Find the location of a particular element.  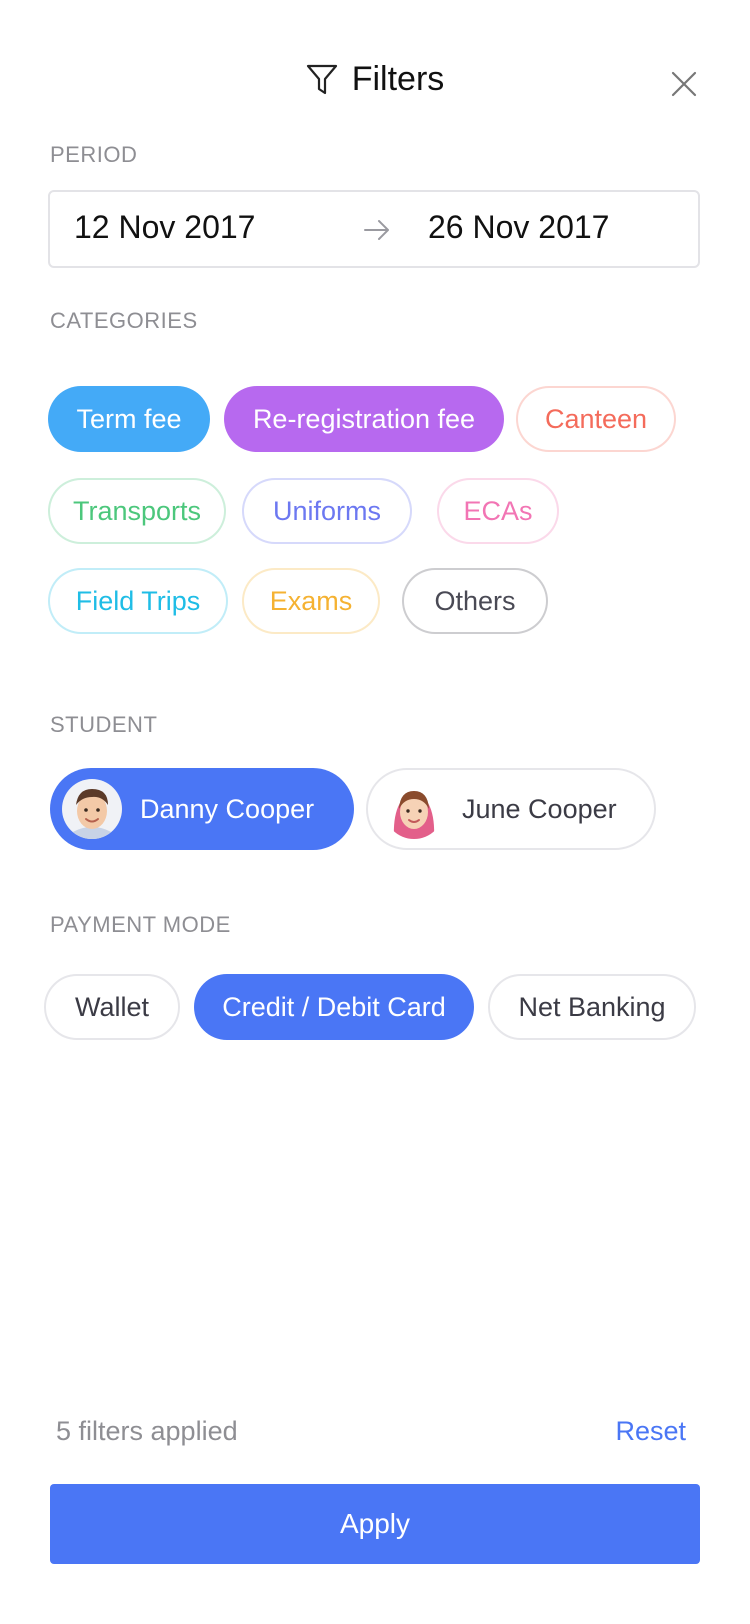

chip-label: Uniforms is located at coordinates (326, 510).